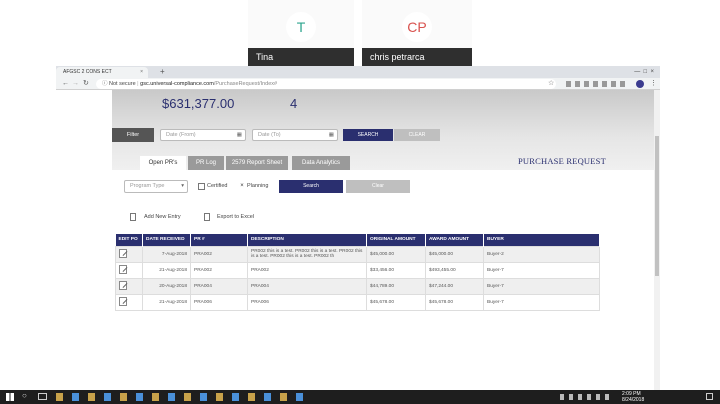 This screenshot has width=720, height=404. I want to click on tab-open-prs: Open PR's, so click(163, 163).